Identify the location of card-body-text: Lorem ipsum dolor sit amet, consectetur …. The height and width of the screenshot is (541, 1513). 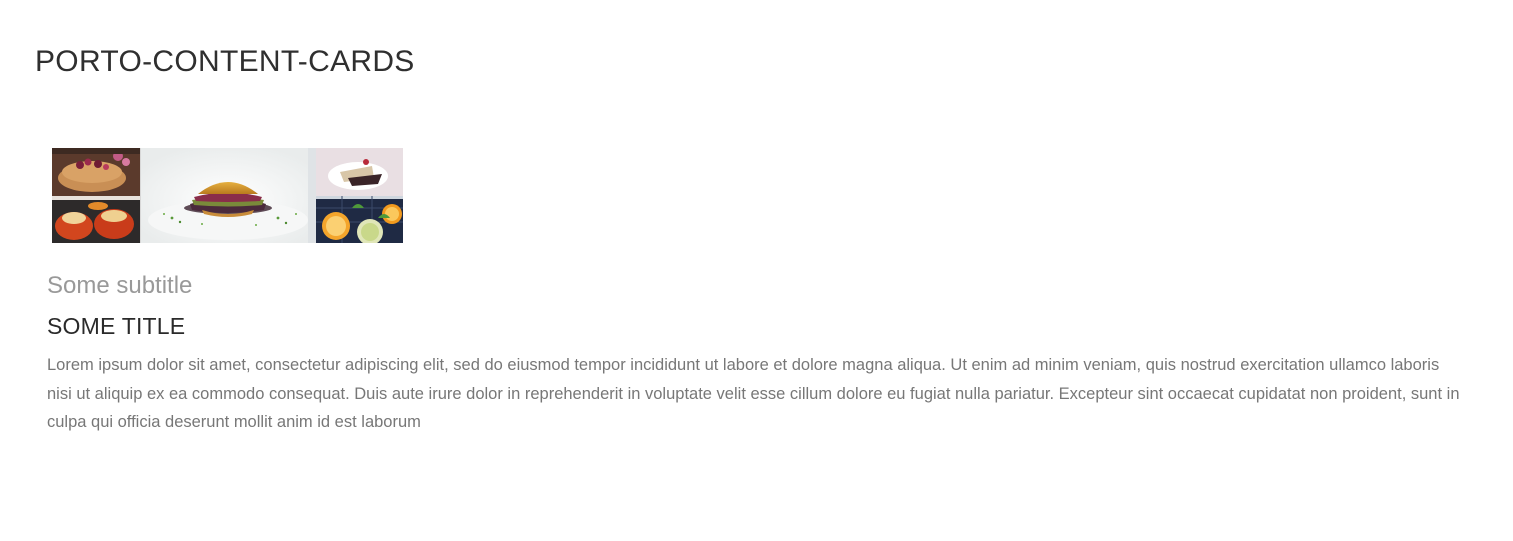
(753, 393).